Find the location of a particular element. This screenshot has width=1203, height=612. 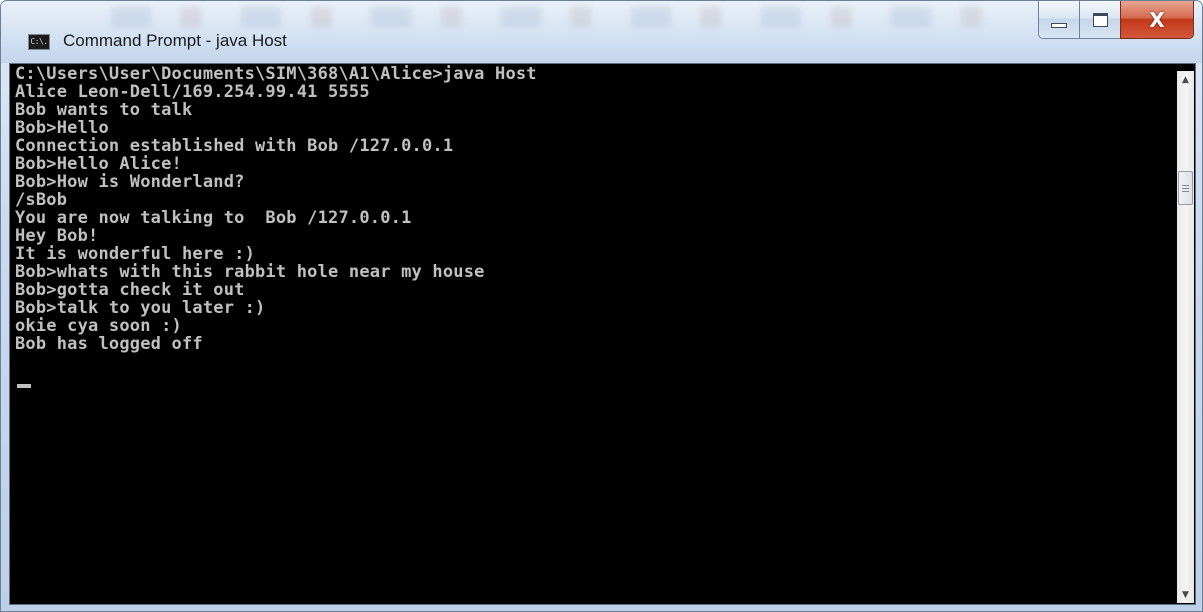

console-line: Bob>Hello is located at coordinates (62, 128).